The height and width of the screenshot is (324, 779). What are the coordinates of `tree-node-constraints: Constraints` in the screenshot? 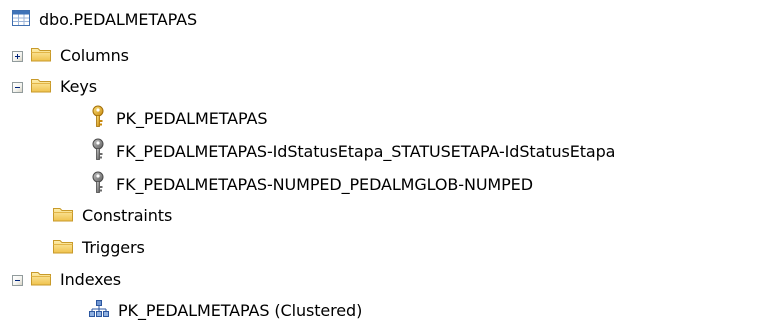 It's located at (113, 216).